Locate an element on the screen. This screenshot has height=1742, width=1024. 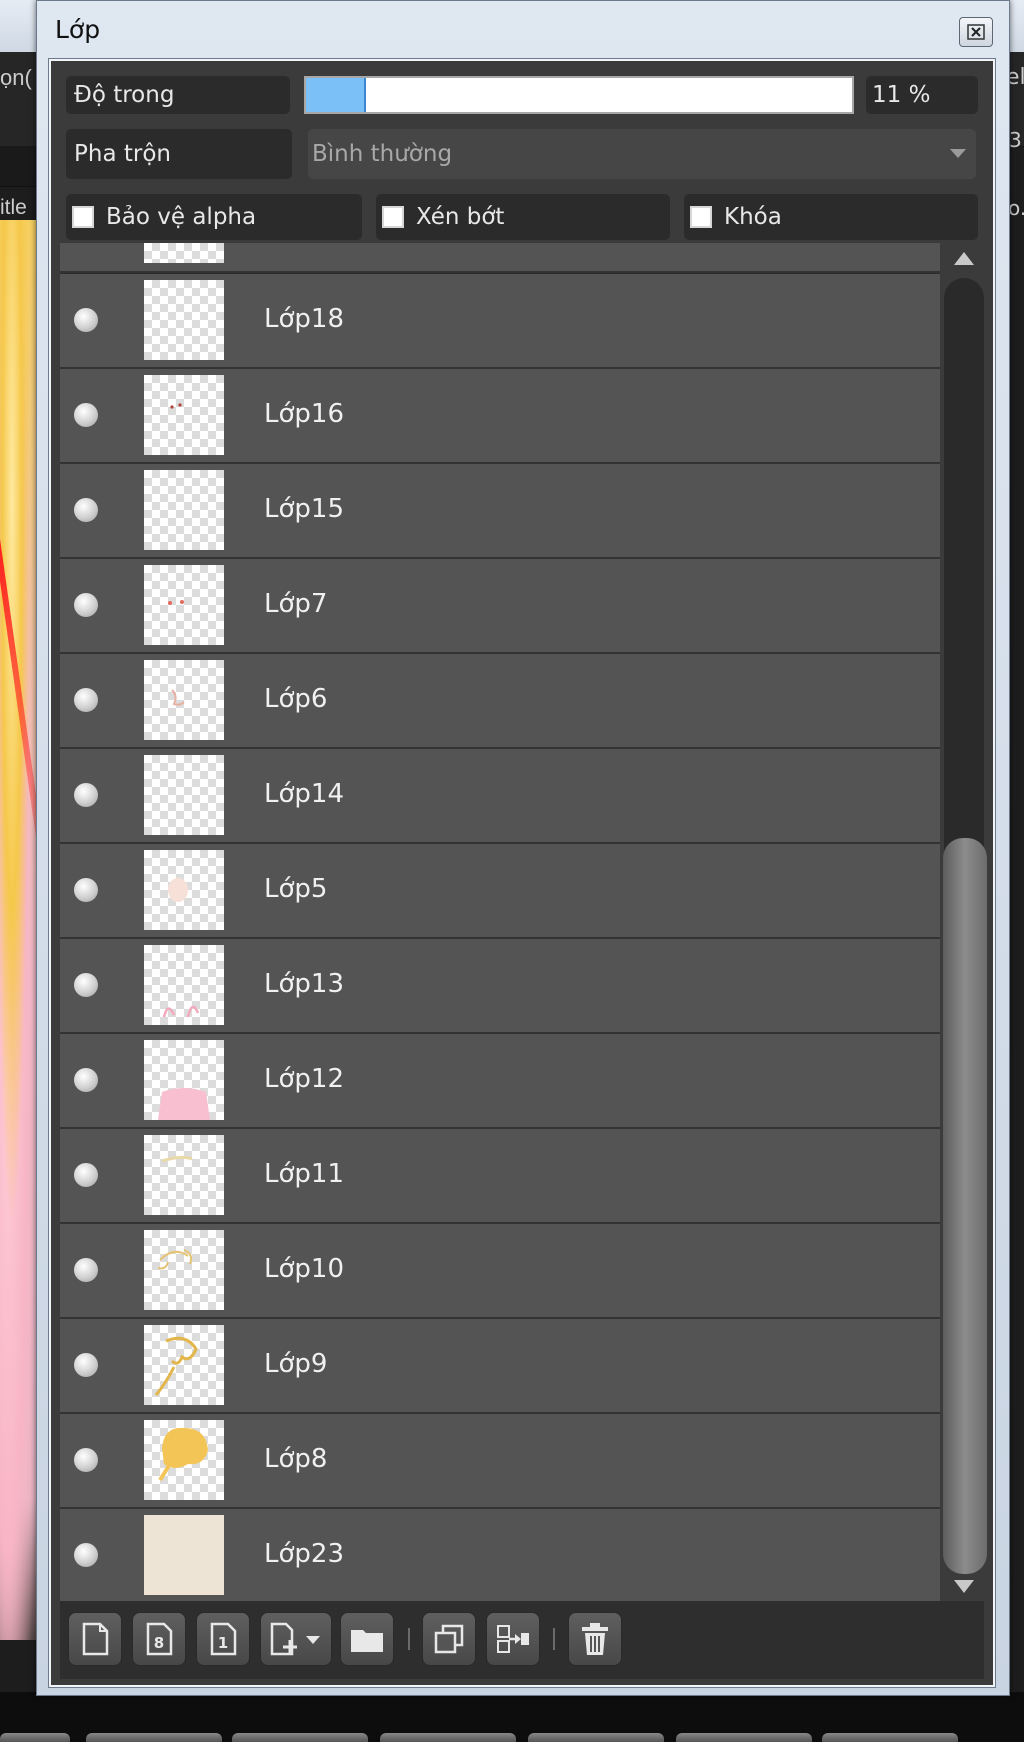
chevron-down-icon is located at coordinates (958, 153).